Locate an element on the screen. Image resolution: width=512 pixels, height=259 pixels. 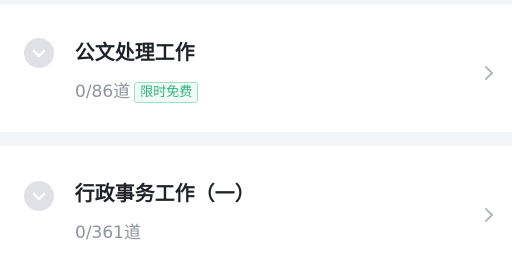
chapter-title: 行政事务工作（一） is located at coordinates (165, 193).